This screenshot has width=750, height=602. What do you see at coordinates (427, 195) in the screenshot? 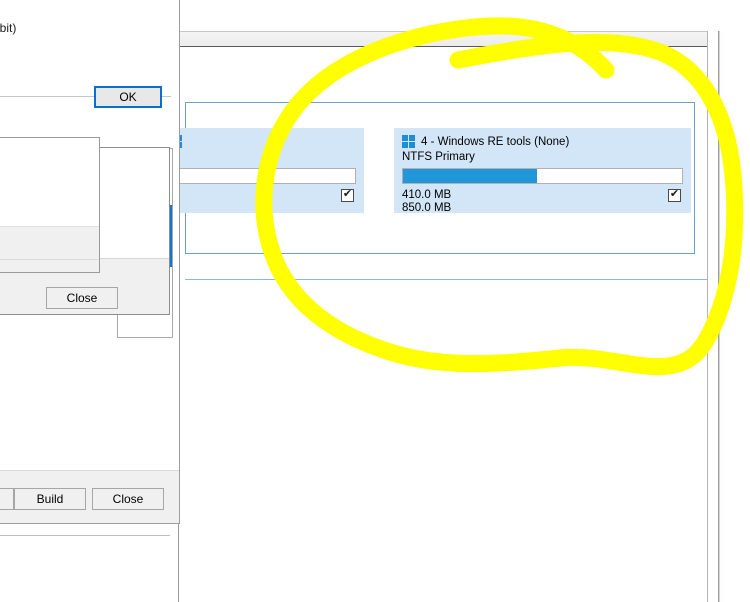
I see `partition-used-size: 410.0 MB` at bounding box center [427, 195].